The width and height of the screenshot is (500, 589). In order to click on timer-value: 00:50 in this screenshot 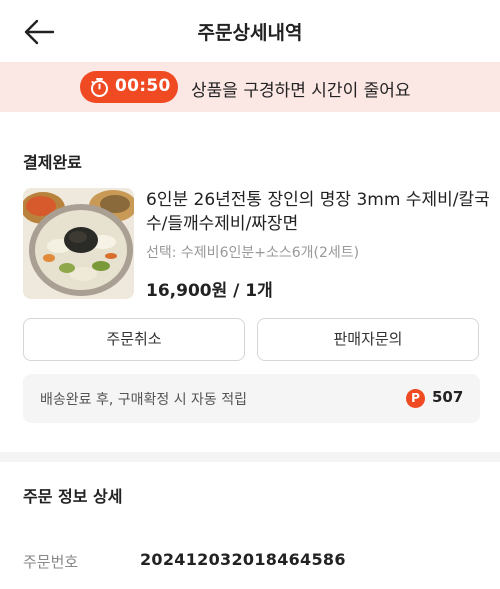, I will do `click(143, 86)`.